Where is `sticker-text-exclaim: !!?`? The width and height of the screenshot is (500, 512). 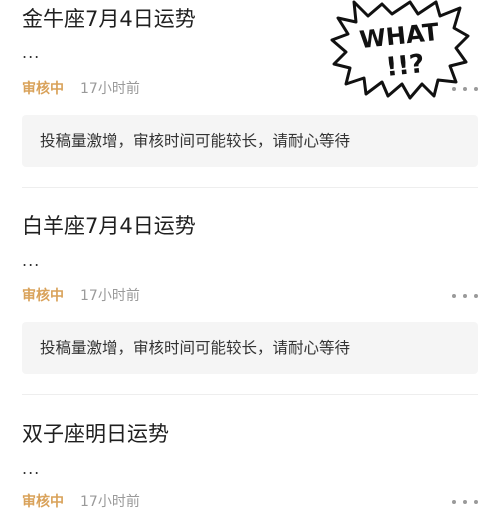 sticker-text-exclaim: !!? is located at coordinates (405, 66).